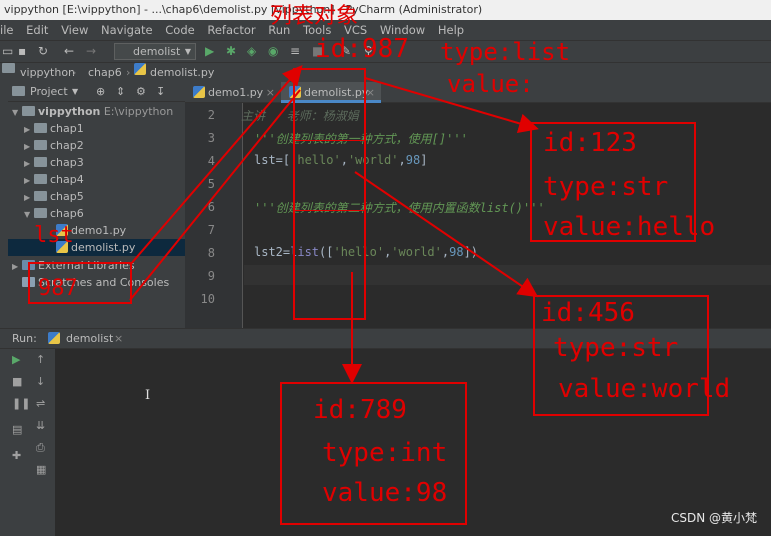  What do you see at coordinates (606, 187) in the screenshot?
I see `object-hello-type: type:str` at bounding box center [606, 187].